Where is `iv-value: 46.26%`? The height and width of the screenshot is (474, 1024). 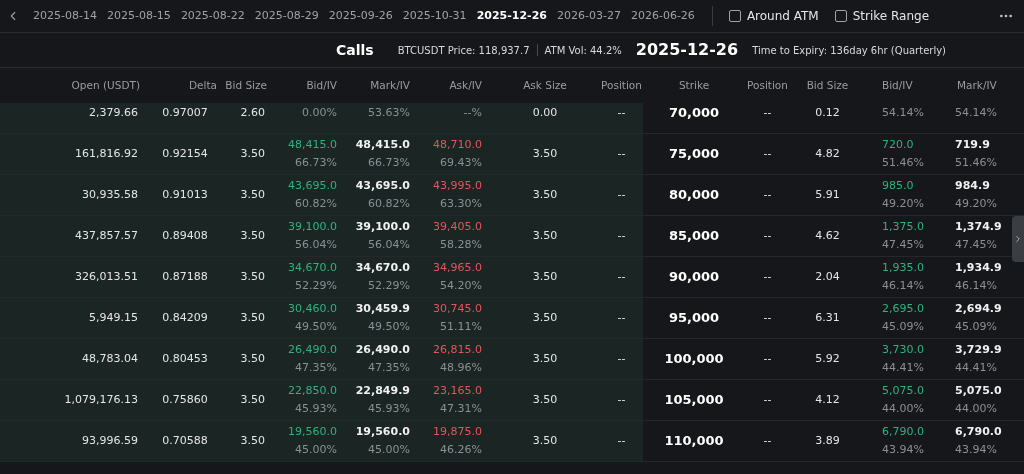 iv-value: 46.26% is located at coordinates (461, 450).